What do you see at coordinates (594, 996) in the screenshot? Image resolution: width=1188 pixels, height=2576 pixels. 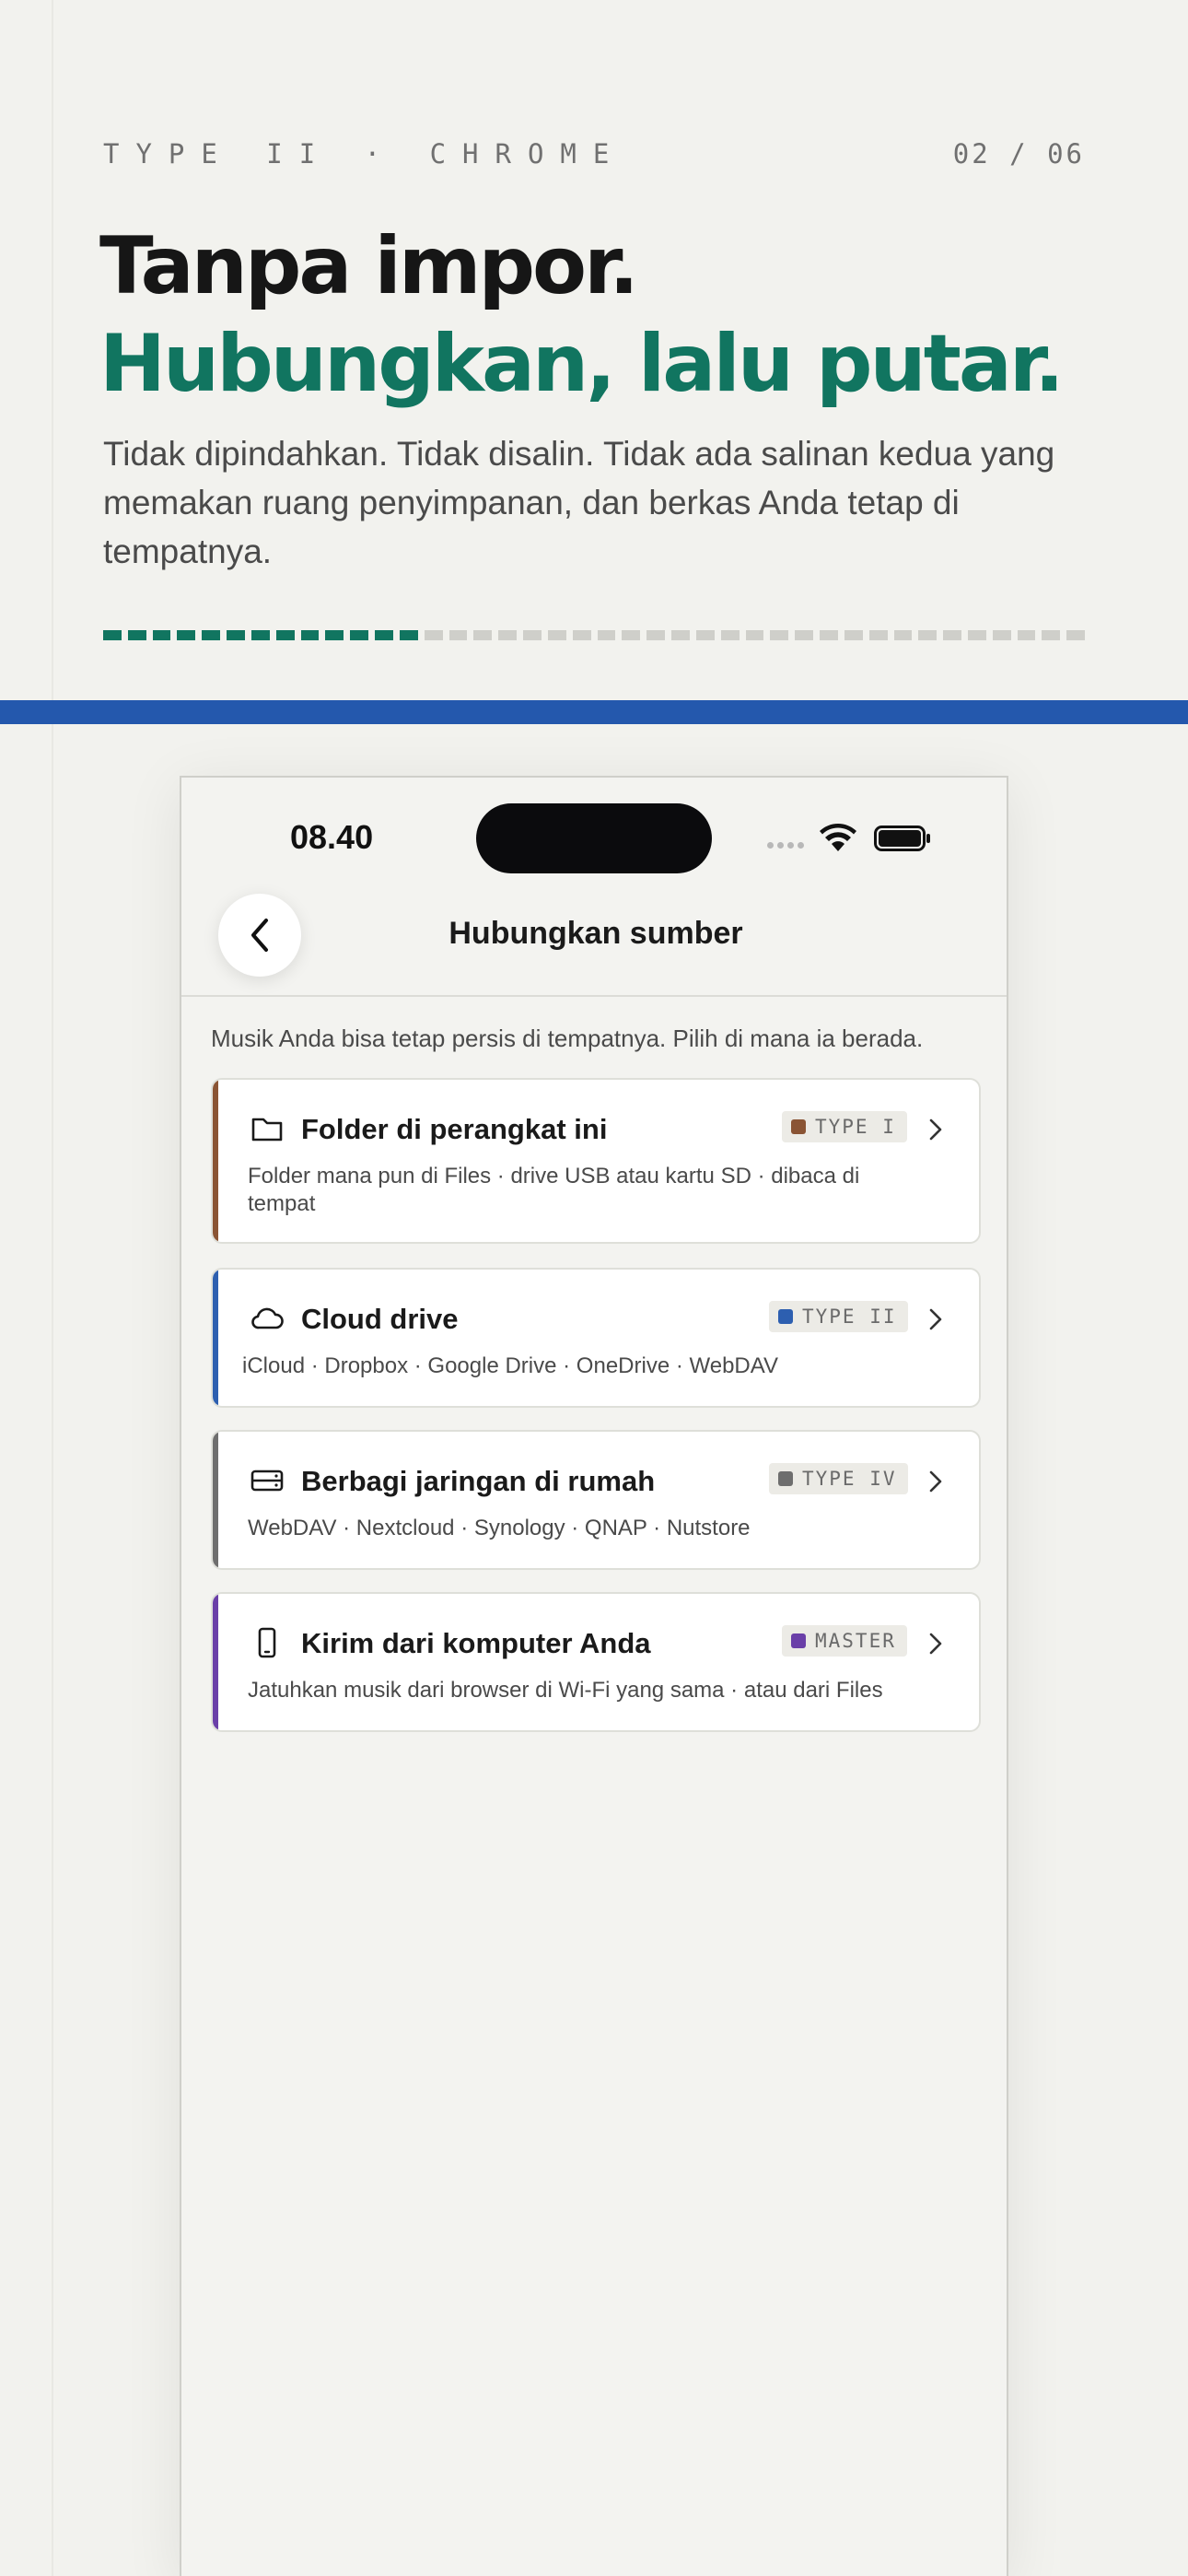 I see `nav-divider` at bounding box center [594, 996].